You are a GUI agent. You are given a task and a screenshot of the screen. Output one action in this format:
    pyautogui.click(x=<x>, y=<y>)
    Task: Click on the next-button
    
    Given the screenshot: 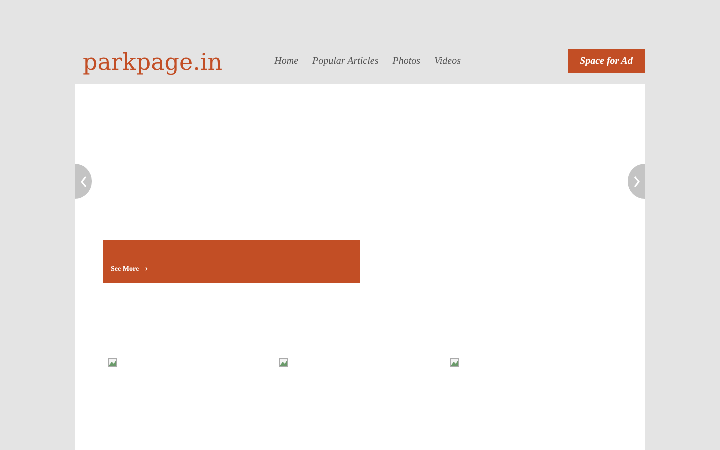 What is the action you would take?
    pyautogui.click(x=636, y=181)
    